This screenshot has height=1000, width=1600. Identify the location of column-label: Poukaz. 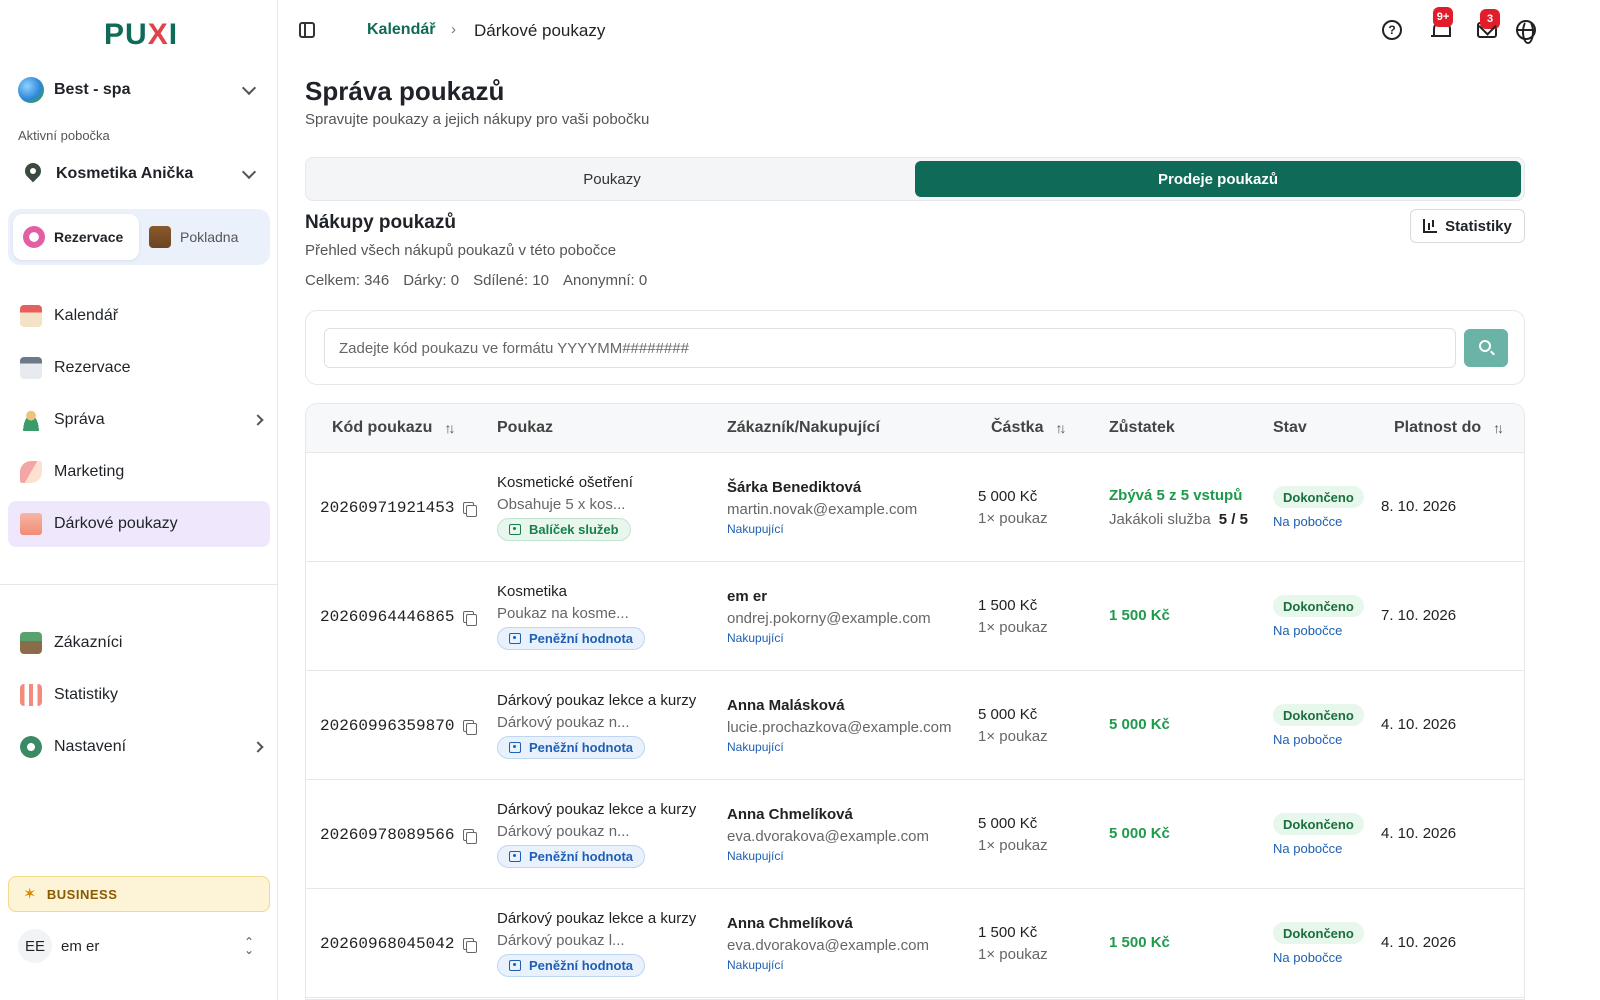
(525, 427).